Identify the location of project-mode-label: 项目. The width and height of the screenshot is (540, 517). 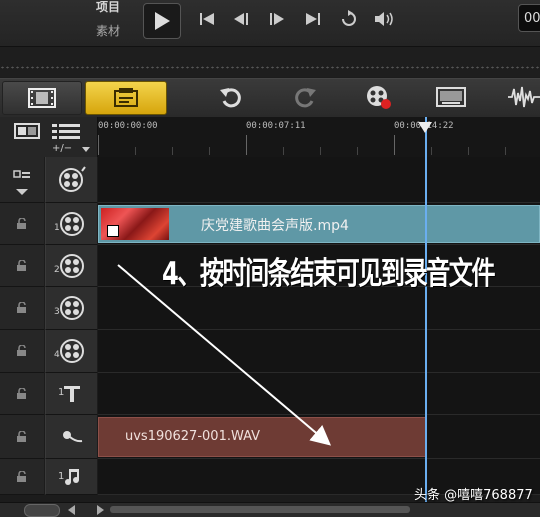
(108, 7).